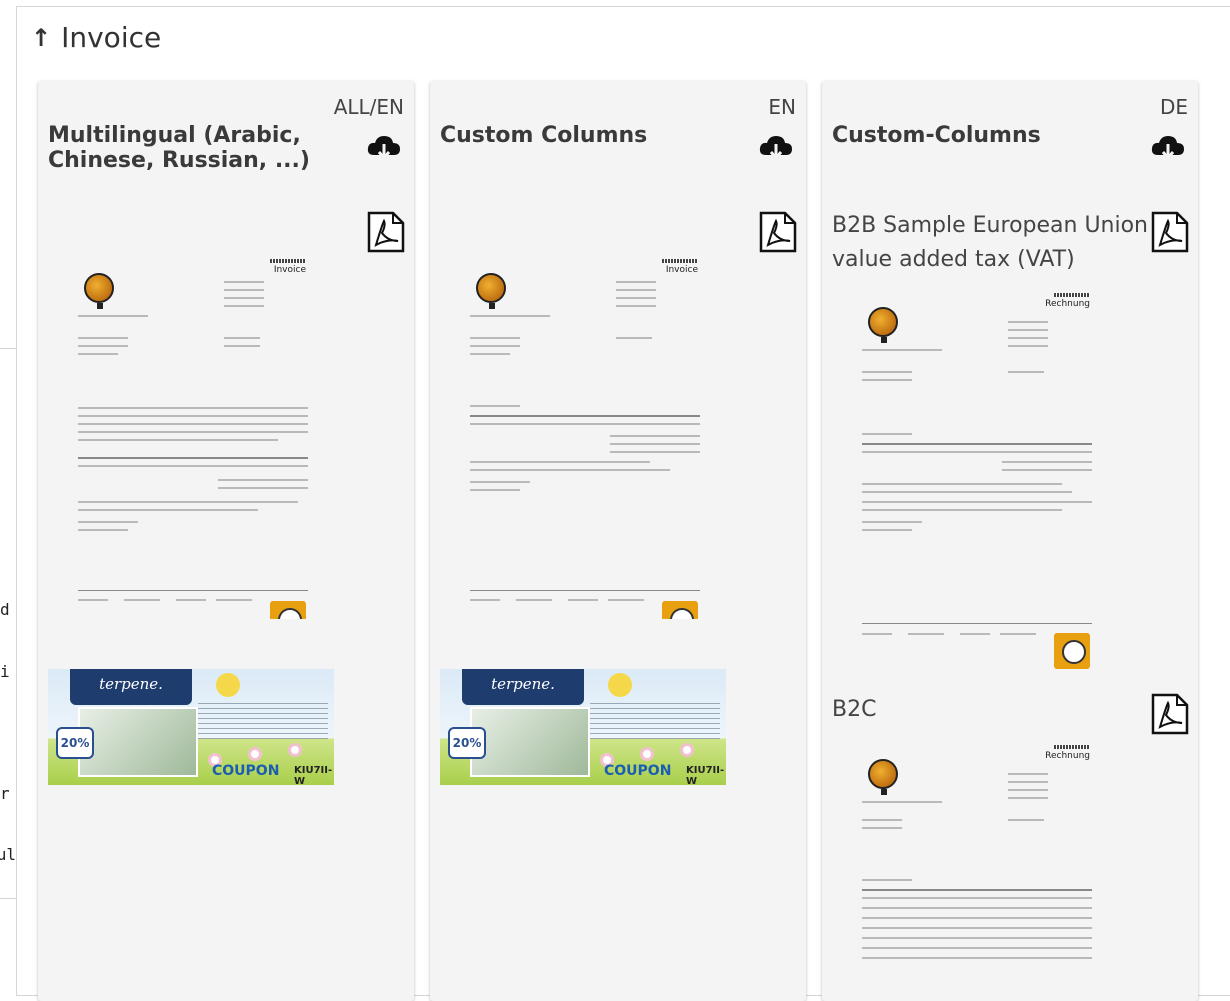 This screenshot has width=1230, height=1001. Describe the element at coordinates (5, 609) in the screenshot. I see `background-text: d` at that location.